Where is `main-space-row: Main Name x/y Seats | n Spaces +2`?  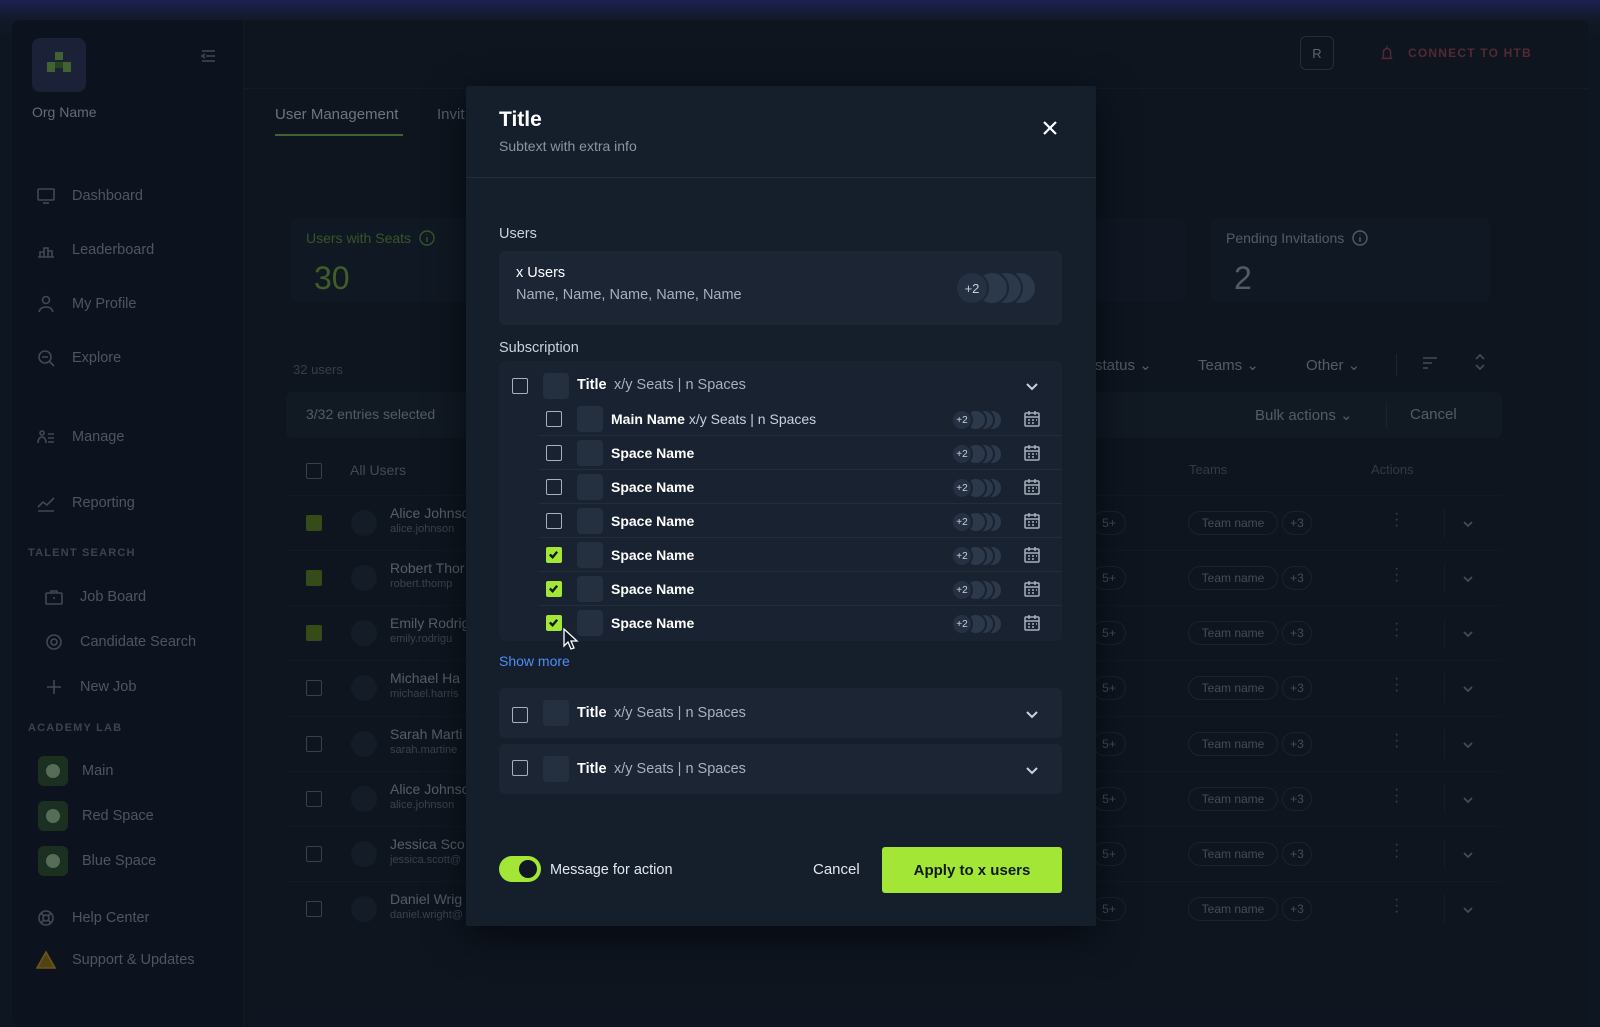 main-space-row: Main Name x/y Seats | n Spaces +2 is located at coordinates (800, 419).